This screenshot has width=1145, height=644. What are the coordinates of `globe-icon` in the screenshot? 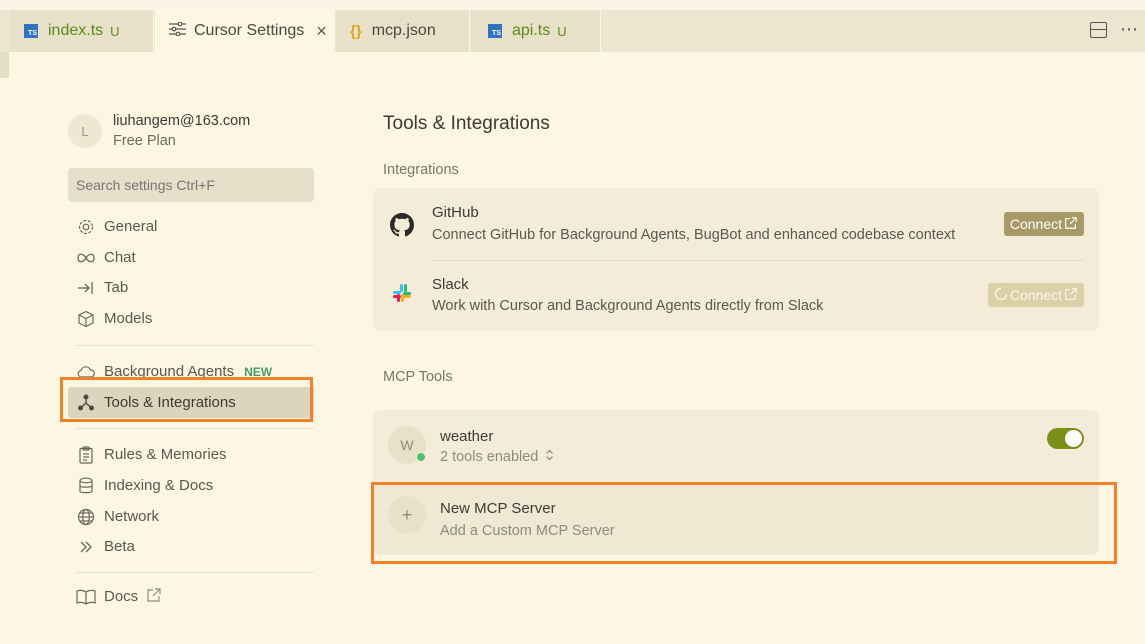 It's located at (86, 517).